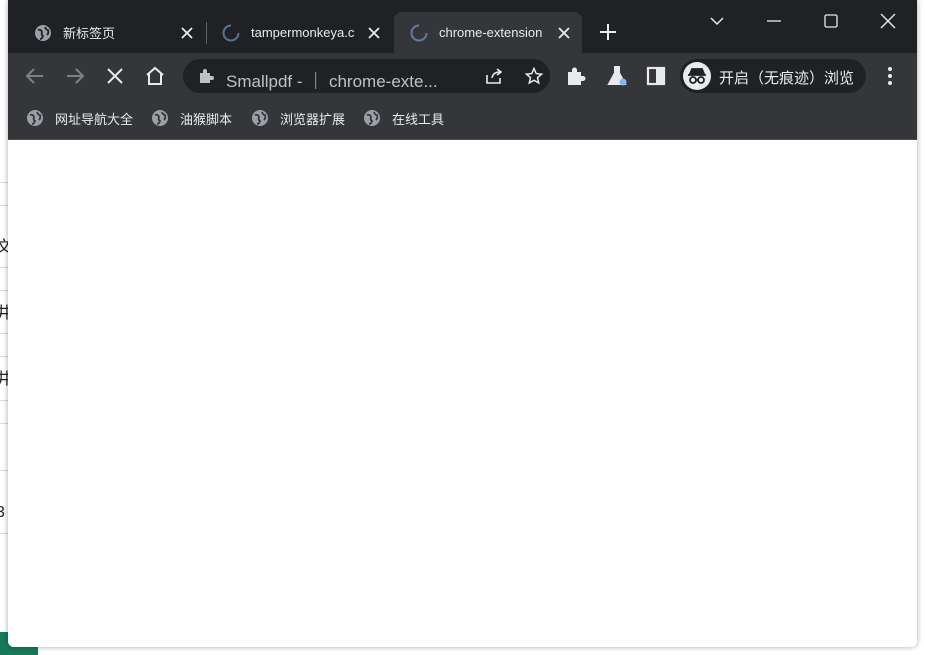 Image resolution: width=925 pixels, height=655 pixels. I want to click on navigation-toolbar: Smallpdf - ｜ chrome-exte... 开启（无痕迹）浏览, so click(462, 76).